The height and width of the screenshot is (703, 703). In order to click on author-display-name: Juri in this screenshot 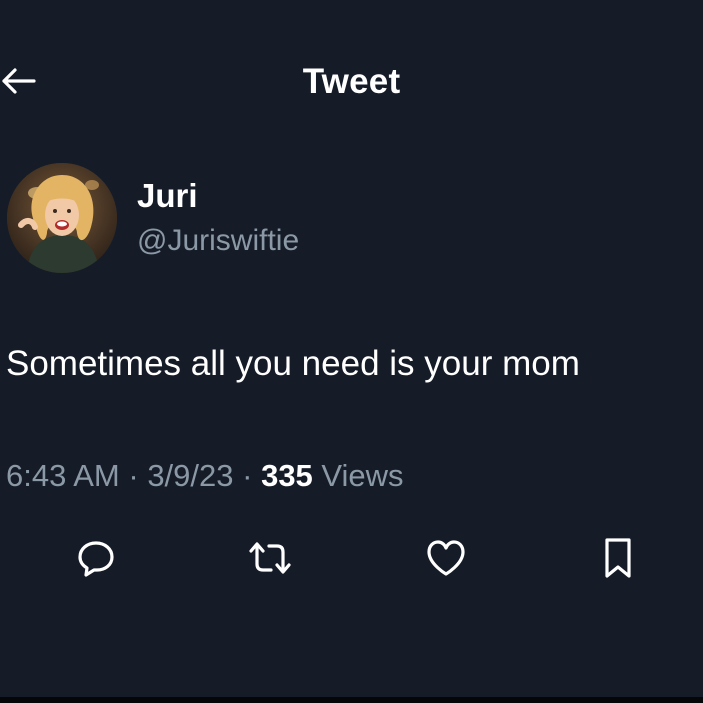, I will do `click(167, 196)`.